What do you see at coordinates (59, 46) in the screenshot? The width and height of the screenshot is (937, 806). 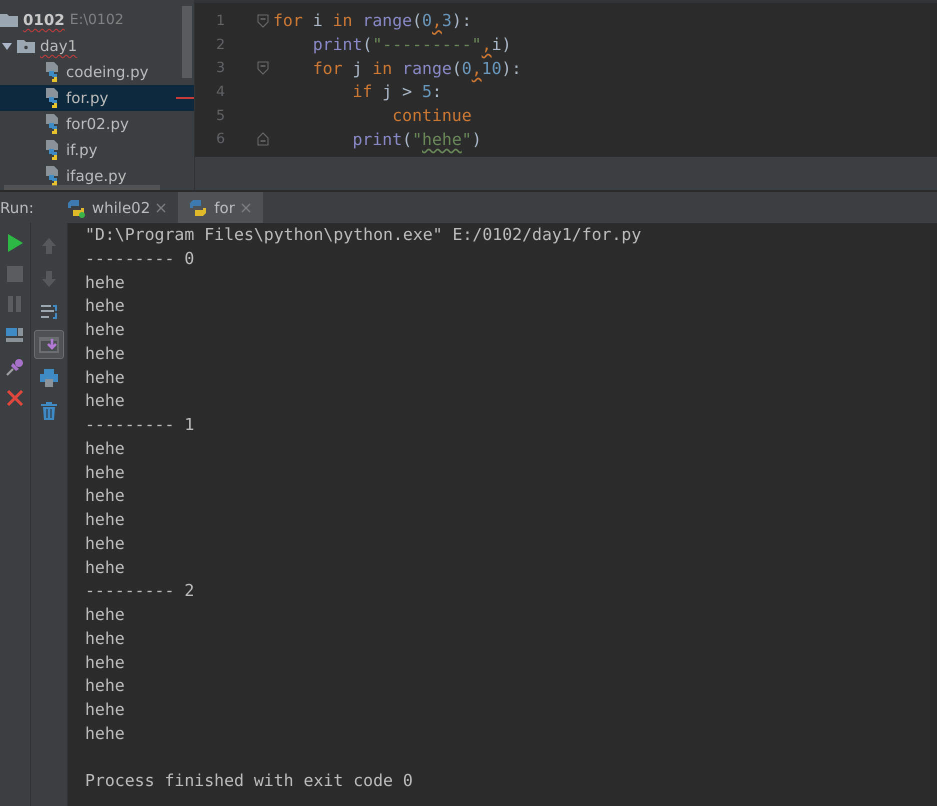 I see `folder-name: day1` at bounding box center [59, 46].